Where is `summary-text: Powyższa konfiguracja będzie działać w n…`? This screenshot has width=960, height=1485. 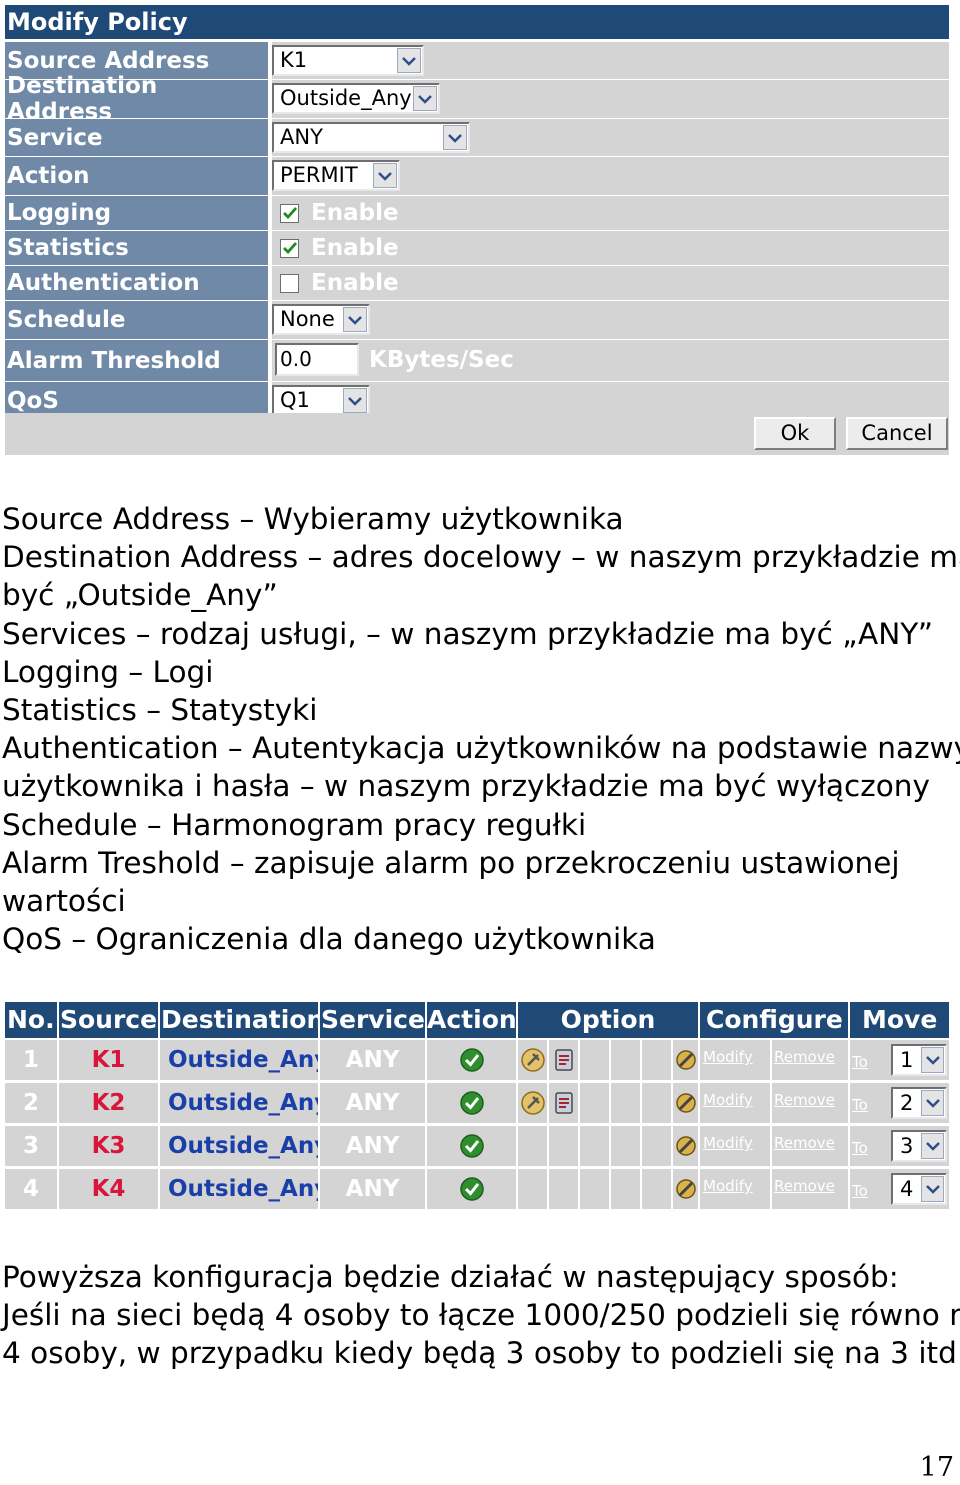 summary-text: Powyższa konfiguracja będzie działać w n… is located at coordinates (481, 1315).